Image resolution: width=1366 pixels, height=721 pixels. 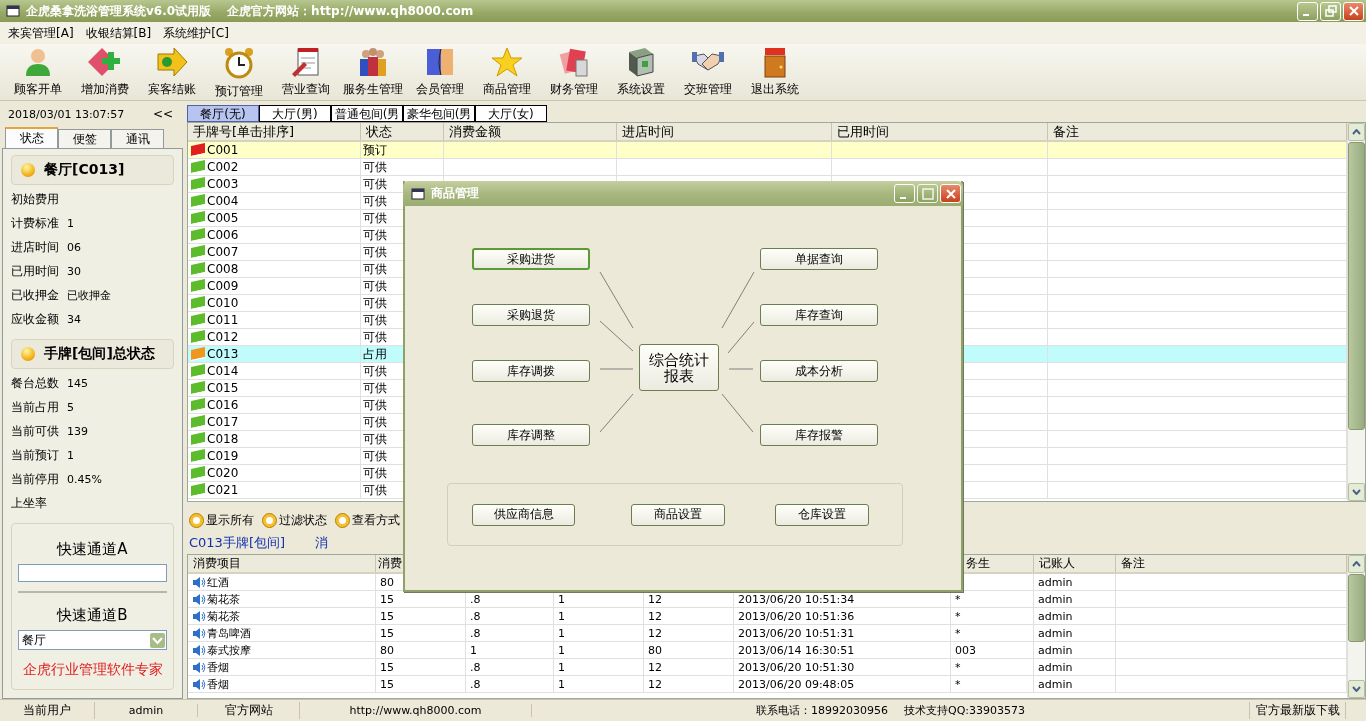 I want to click on field-value: 139, so click(x=77, y=431).